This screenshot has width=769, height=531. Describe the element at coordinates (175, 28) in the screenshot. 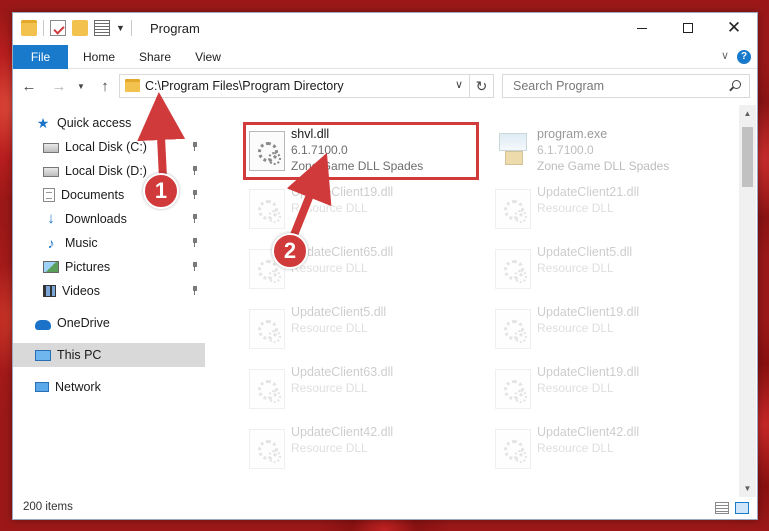

I see `window-title: Program` at that location.